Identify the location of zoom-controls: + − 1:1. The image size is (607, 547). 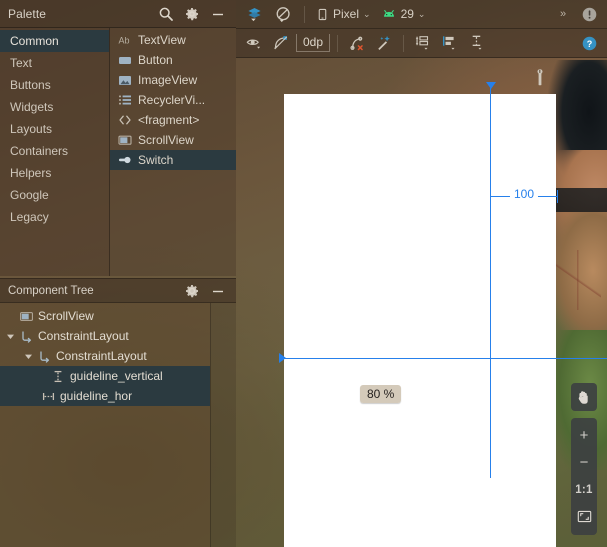
(584, 476).